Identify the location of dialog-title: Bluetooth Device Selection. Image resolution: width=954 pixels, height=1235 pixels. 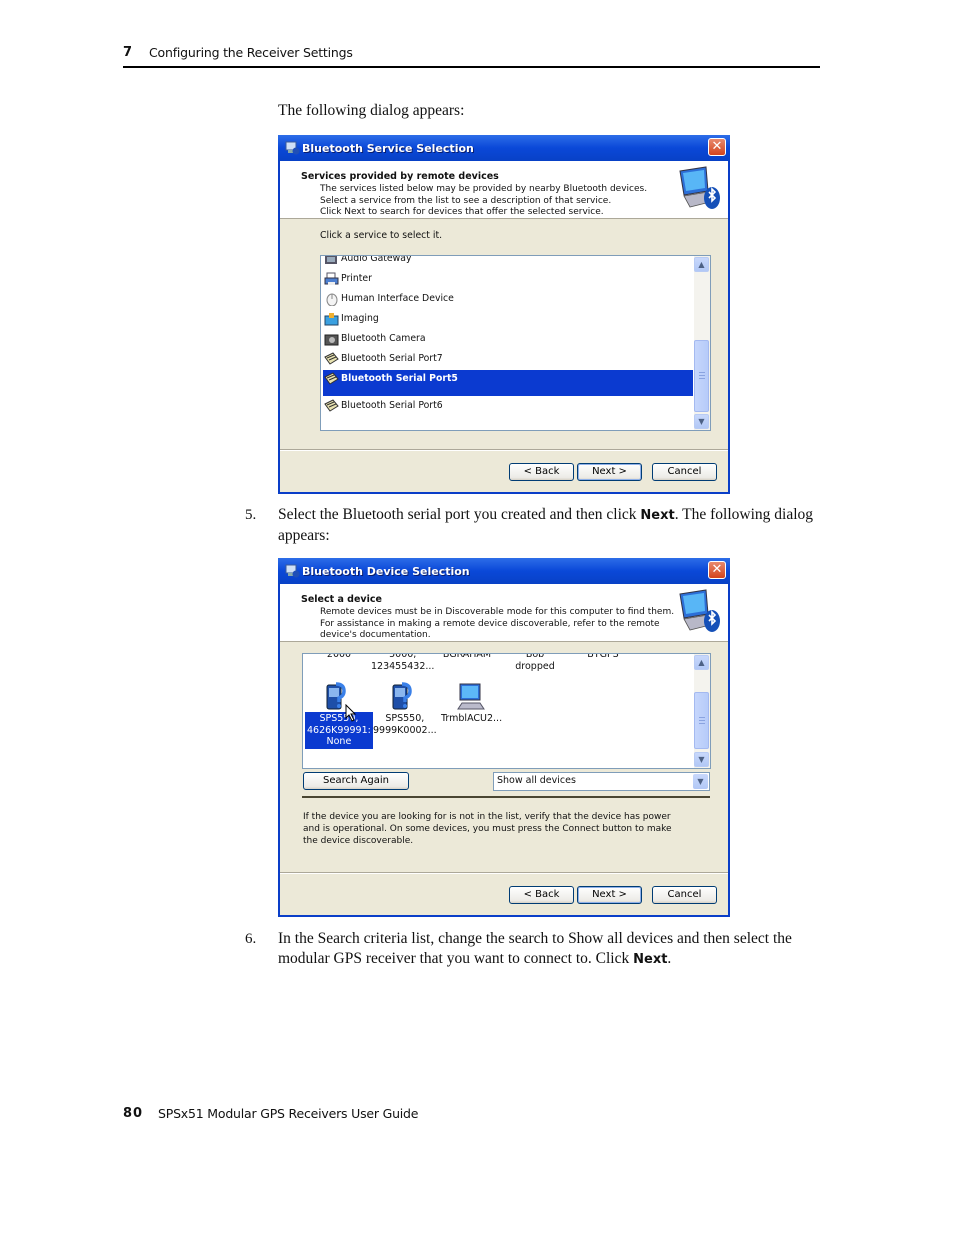
(386, 571).